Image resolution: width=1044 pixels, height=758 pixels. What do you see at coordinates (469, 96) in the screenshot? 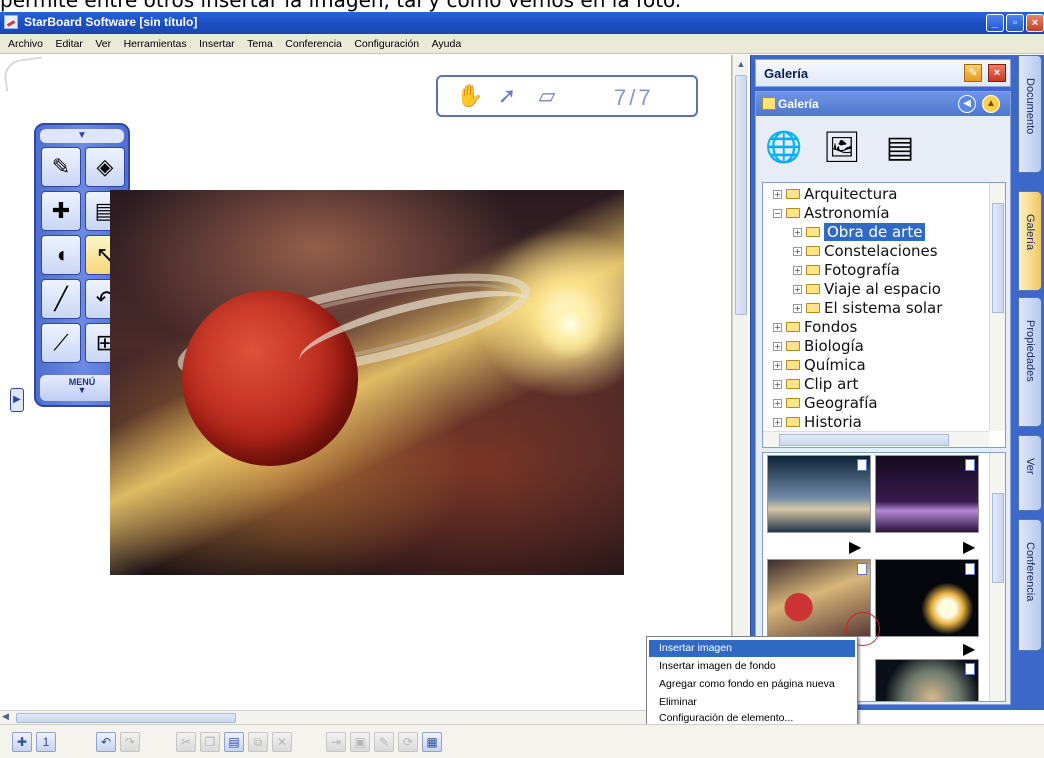
I see `hand-icon: ✋` at bounding box center [469, 96].